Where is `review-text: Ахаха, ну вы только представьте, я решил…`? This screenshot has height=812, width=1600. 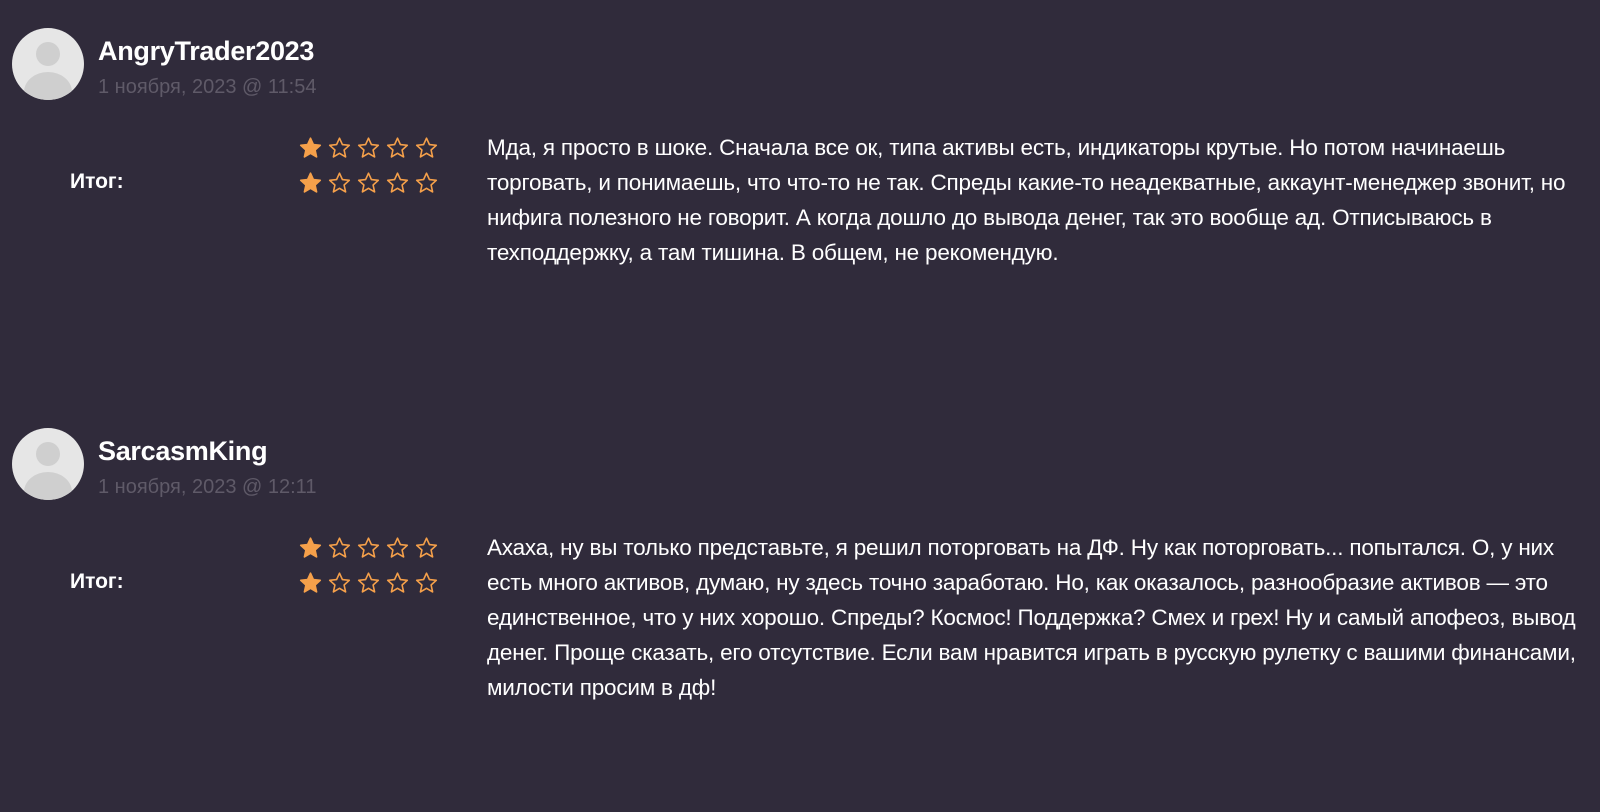 review-text: Ахаха, ну вы только представьте, я решил… is located at coordinates (1031, 617).